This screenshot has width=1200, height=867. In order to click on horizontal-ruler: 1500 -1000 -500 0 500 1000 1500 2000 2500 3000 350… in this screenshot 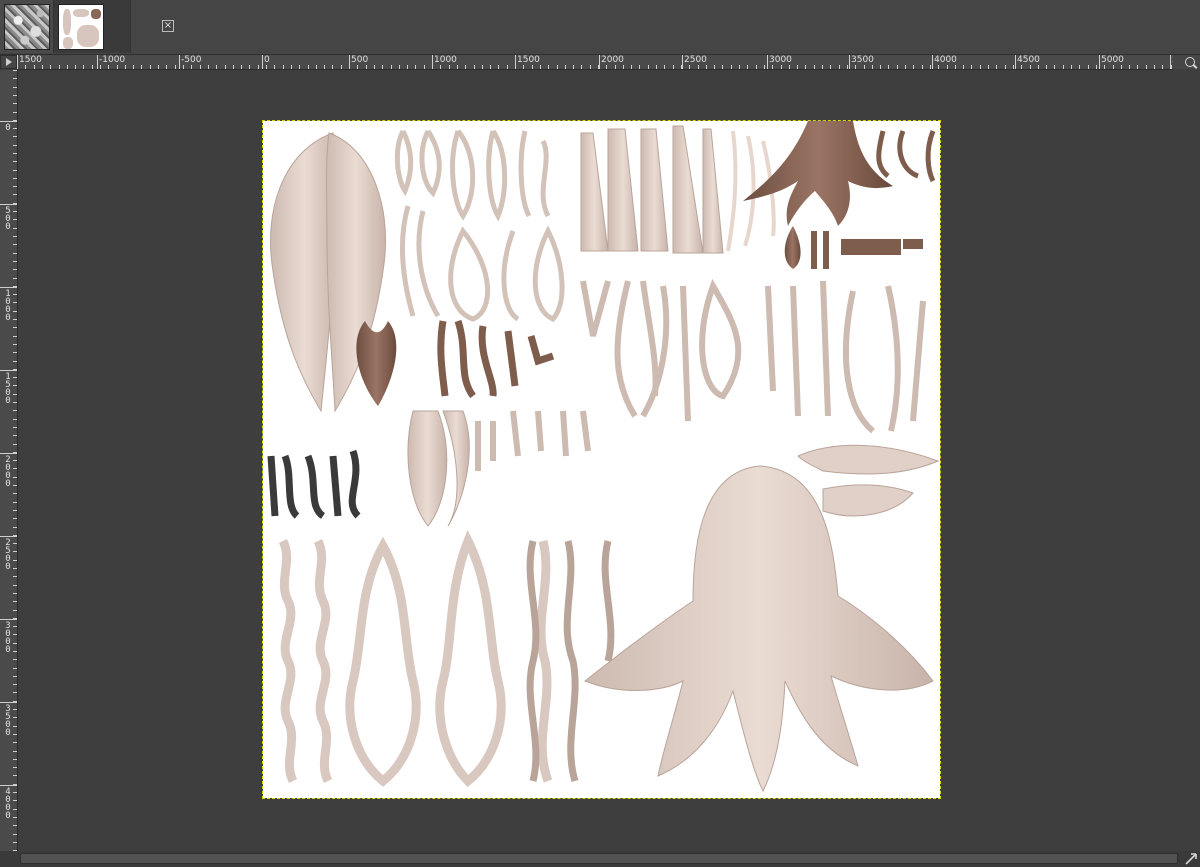, I will do `click(600, 62)`.